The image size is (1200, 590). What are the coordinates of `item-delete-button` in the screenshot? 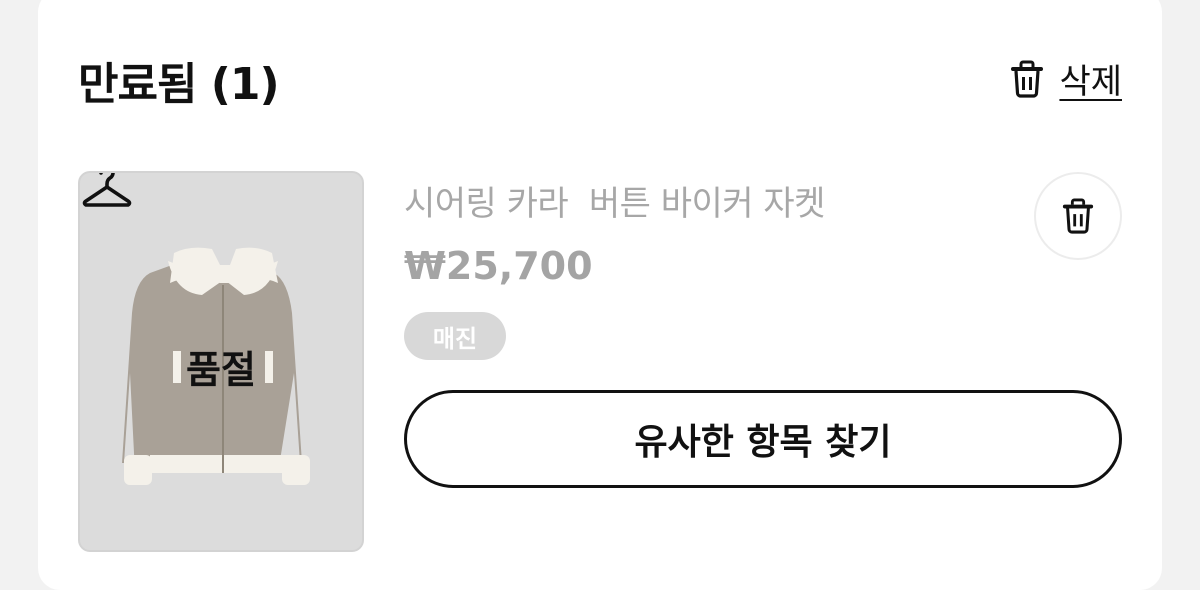 It's located at (1078, 216).